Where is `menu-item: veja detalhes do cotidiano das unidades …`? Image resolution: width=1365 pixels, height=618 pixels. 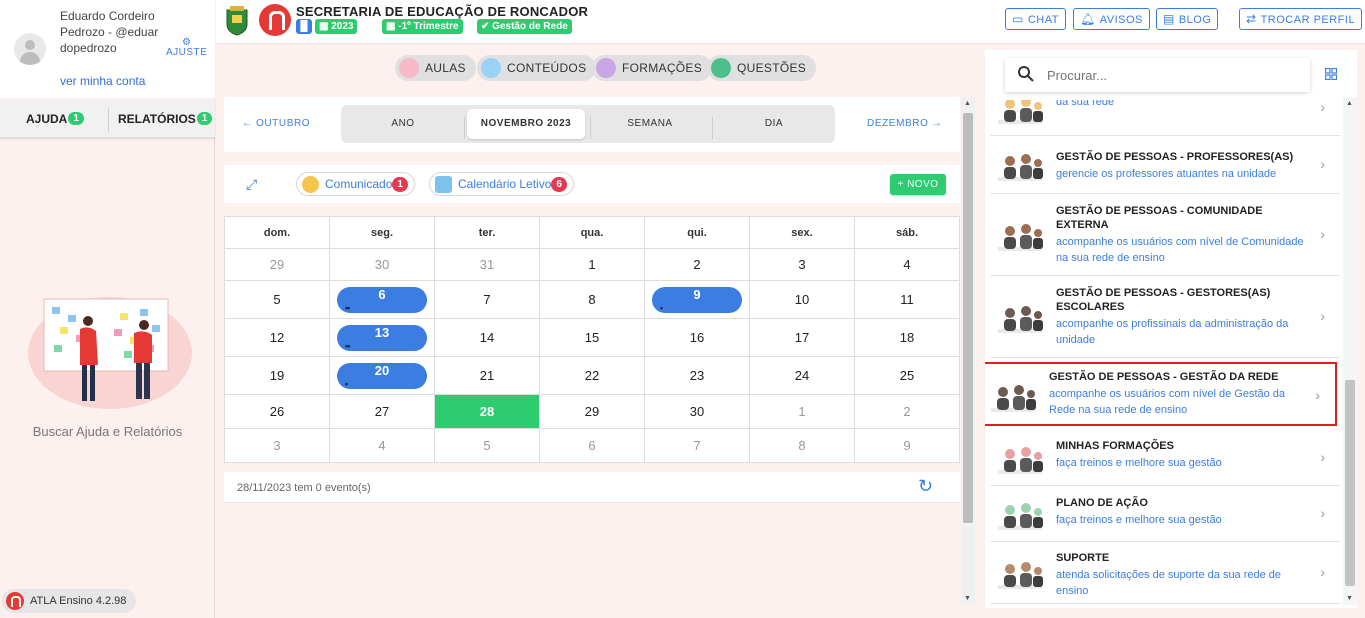
menu-item: veja detalhes do cotidiano das unidades … is located at coordinates (1165, 118).